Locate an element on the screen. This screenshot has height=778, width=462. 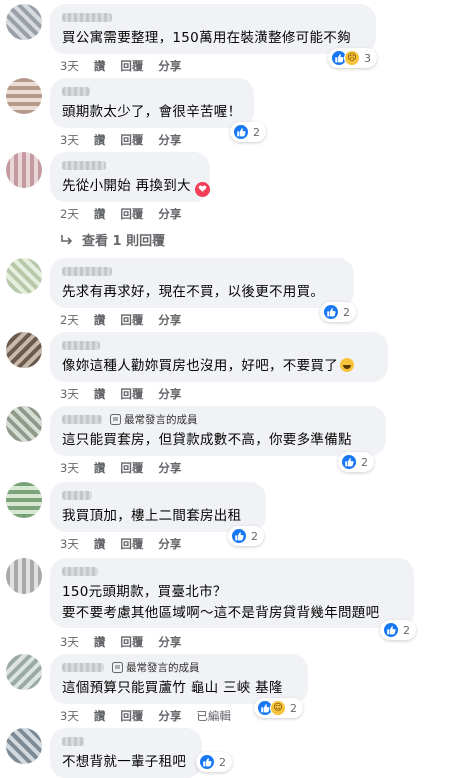
comment-bubble: 不想背就一輩子租吧 is located at coordinates (126, 753).